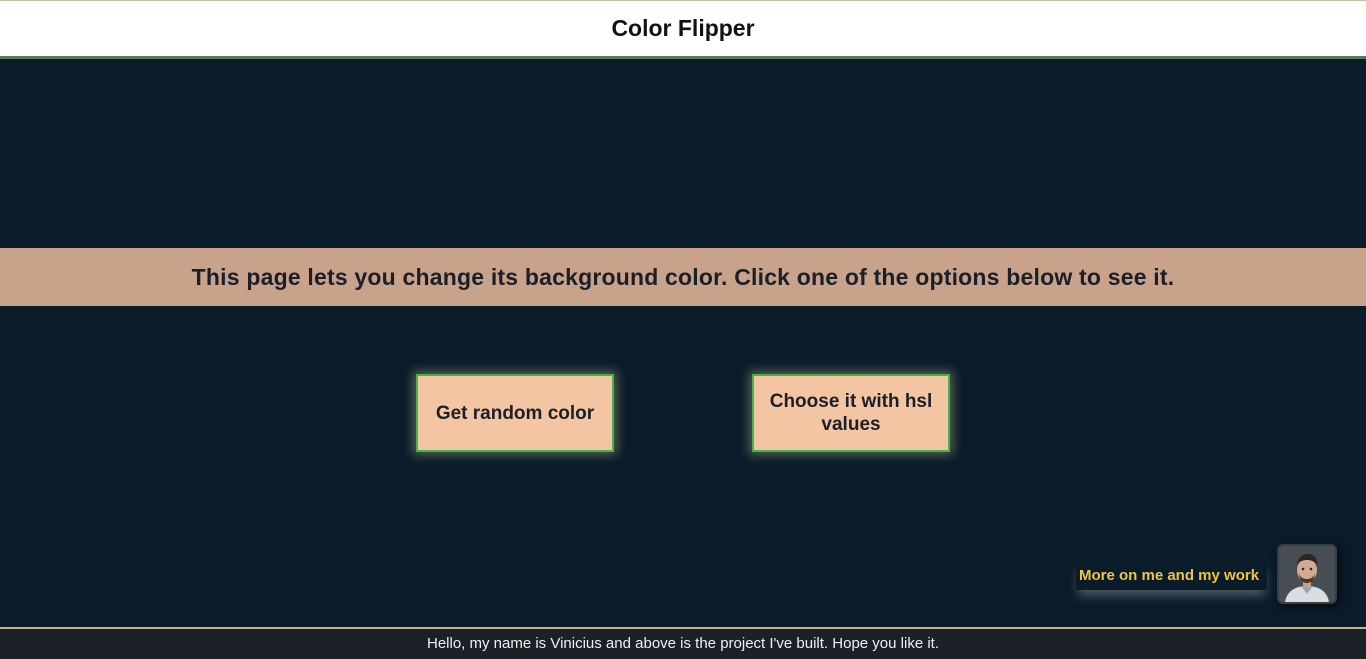 The width and height of the screenshot is (1366, 659). Describe the element at coordinates (515, 413) in the screenshot. I see `get-random-color-button: Get random color` at that location.